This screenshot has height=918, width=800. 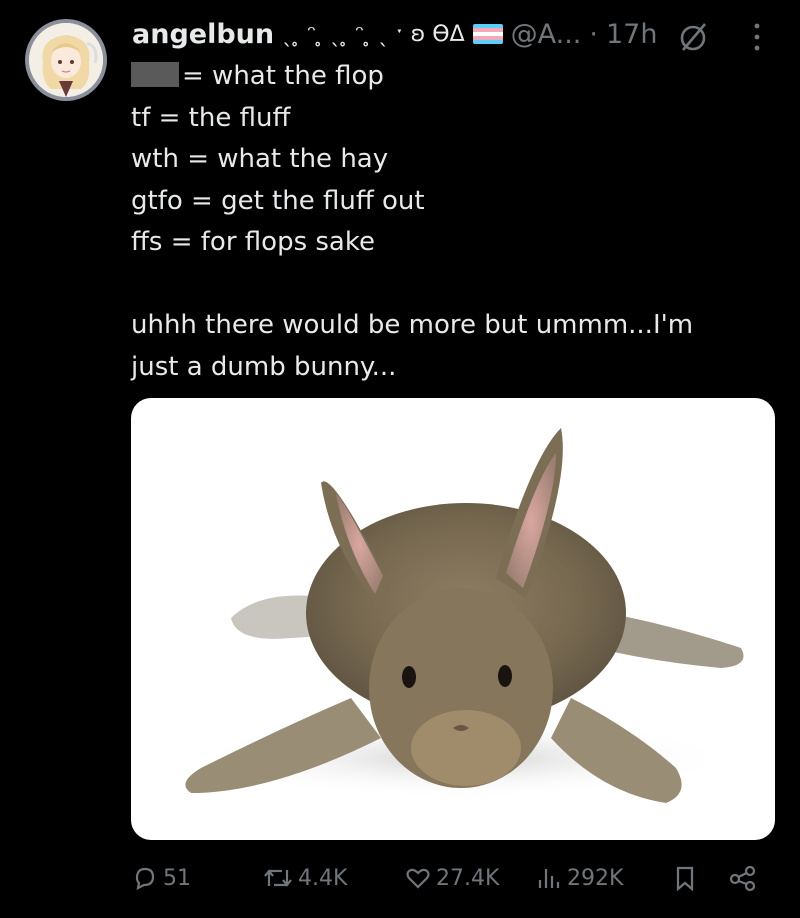 I want to click on name-decoration: ˎ ̥ ᵔ ̥ ˎ ̥ ᵔ ̥ ˎ ˑ ʚ ϴΔ, so click(x=373, y=34).